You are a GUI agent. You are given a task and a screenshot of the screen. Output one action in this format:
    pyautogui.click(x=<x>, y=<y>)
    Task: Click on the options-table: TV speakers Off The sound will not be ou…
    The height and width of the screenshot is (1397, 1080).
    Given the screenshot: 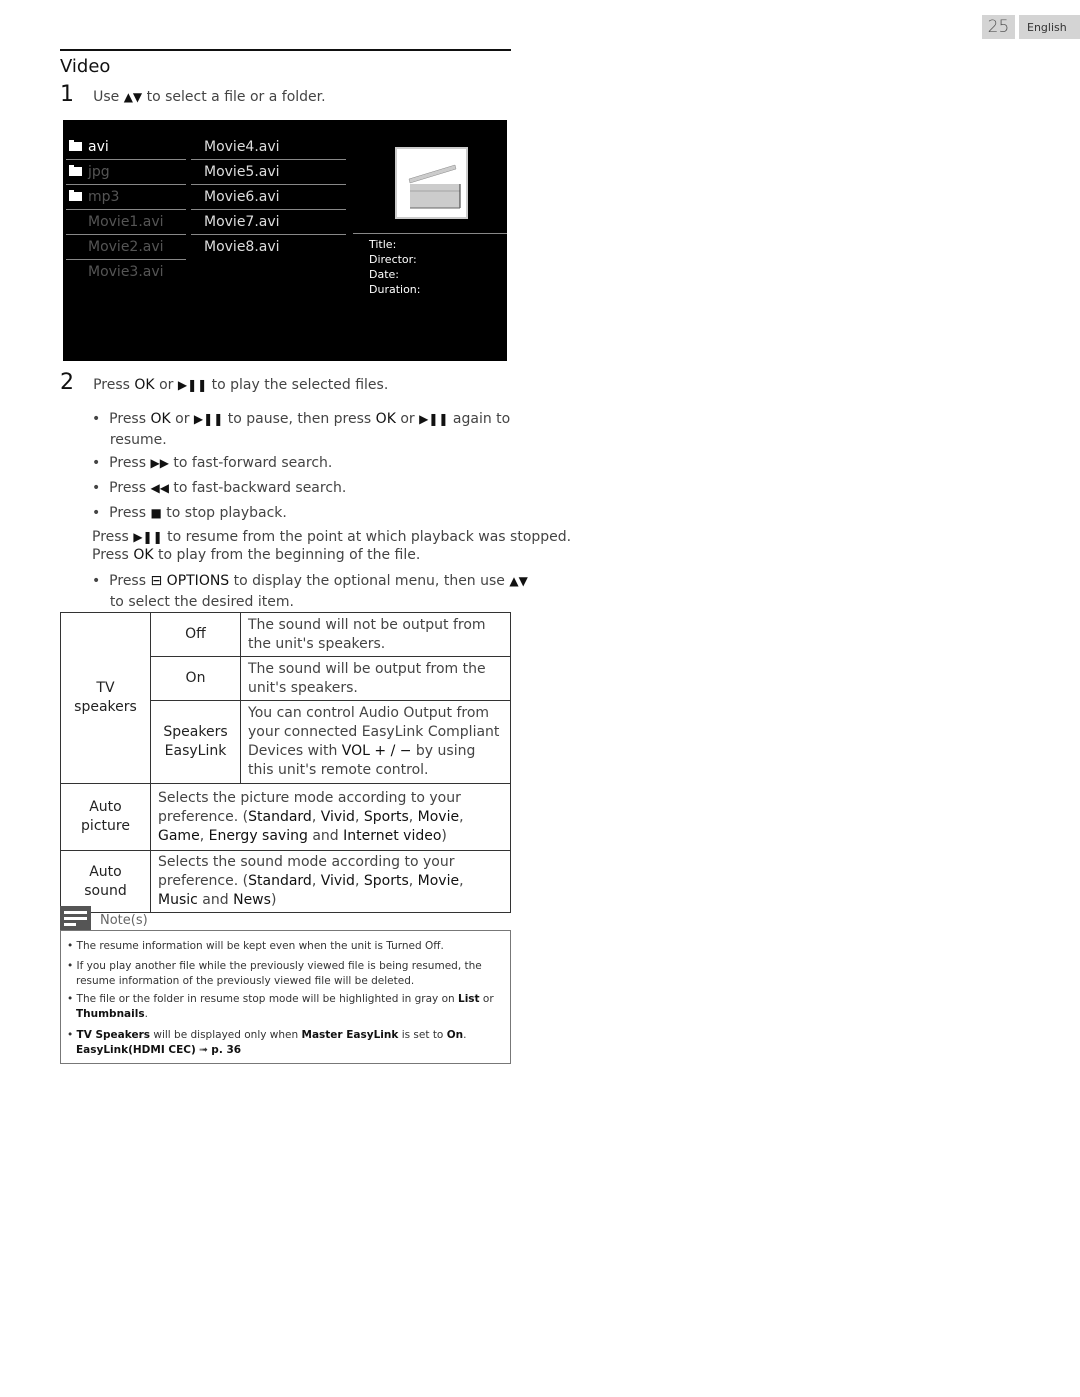 What is the action you would take?
    pyautogui.click(x=285, y=762)
    